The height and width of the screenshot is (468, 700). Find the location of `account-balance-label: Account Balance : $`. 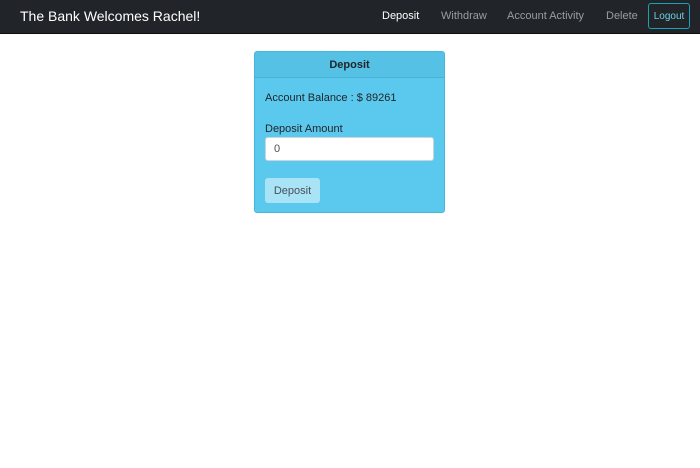

account-balance-label: Account Balance : $ is located at coordinates (314, 98).